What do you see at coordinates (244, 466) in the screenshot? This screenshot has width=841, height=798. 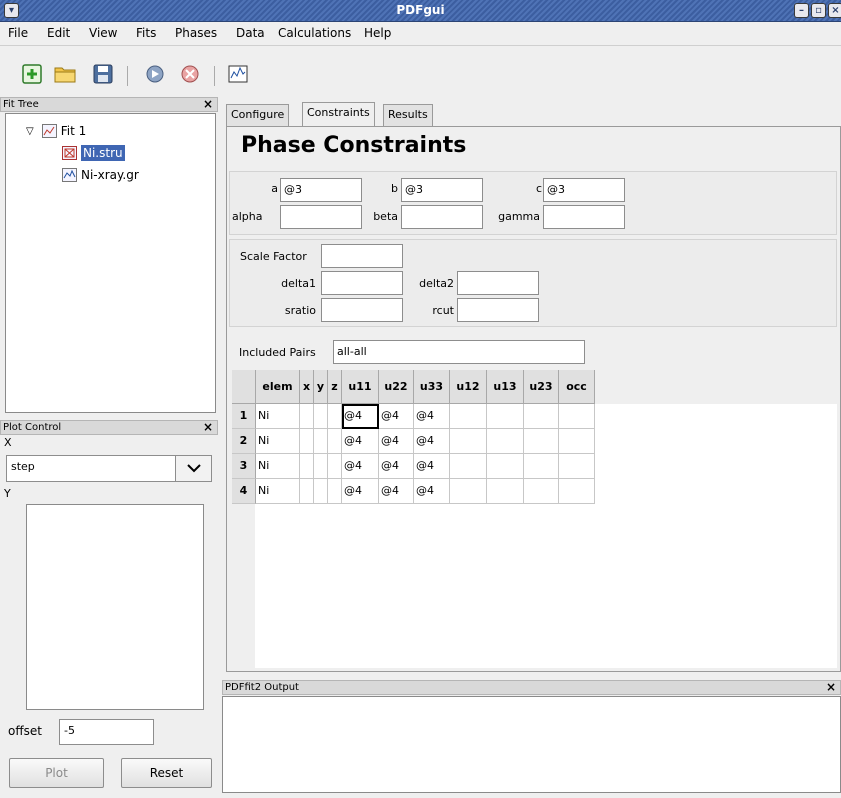 I see `row-header: 3` at bounding box center [244, 466].